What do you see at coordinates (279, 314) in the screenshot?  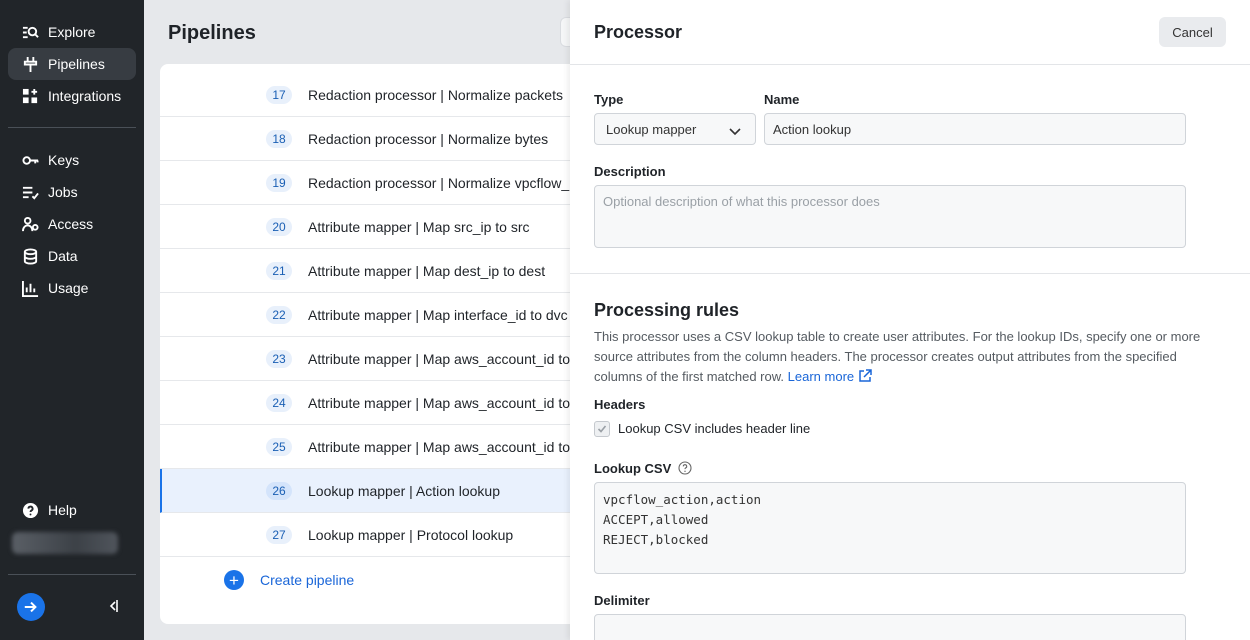 I see `row-number-badge: 22` at bounding box center [279, 314].